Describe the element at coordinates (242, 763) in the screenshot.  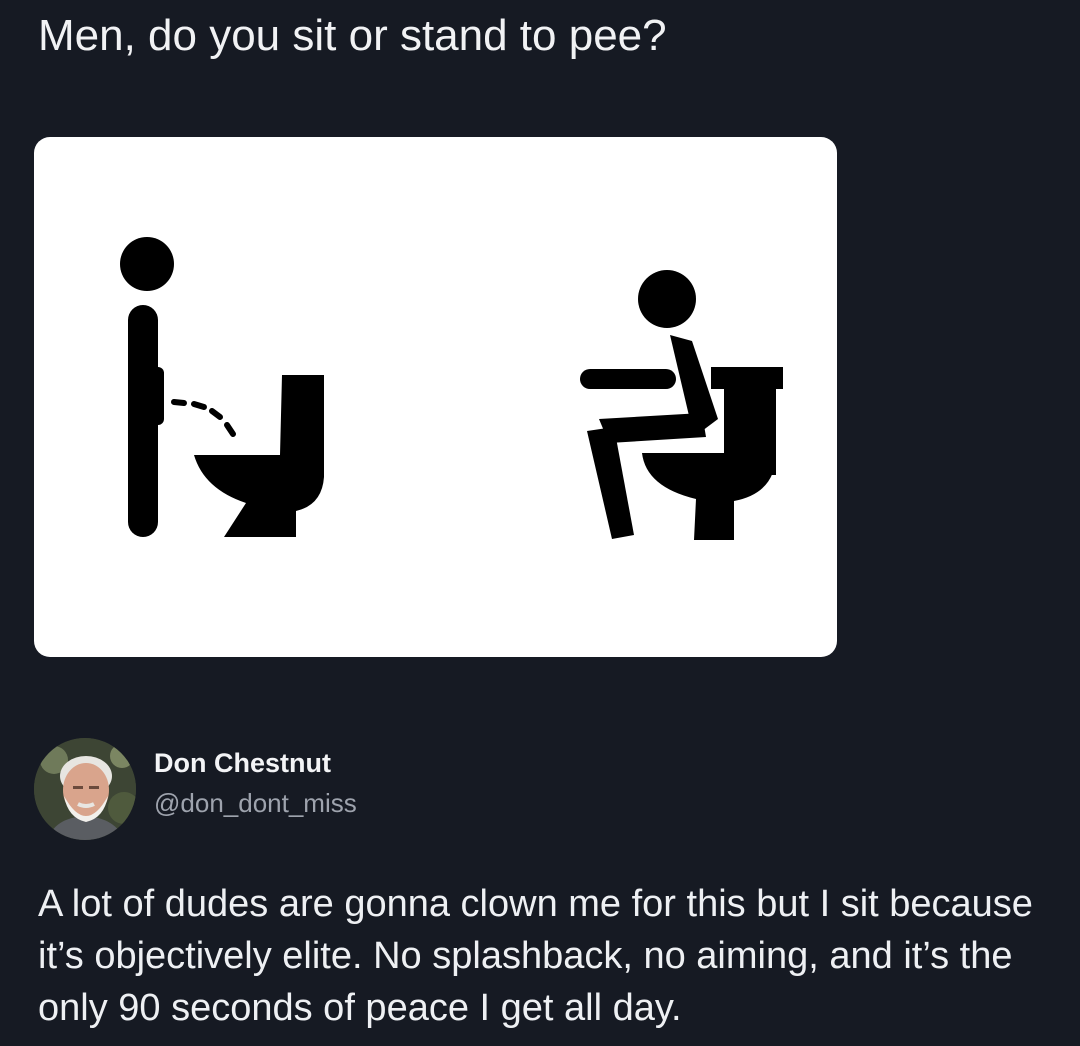
I see `author-display-name: Don Chestnut` at that location.